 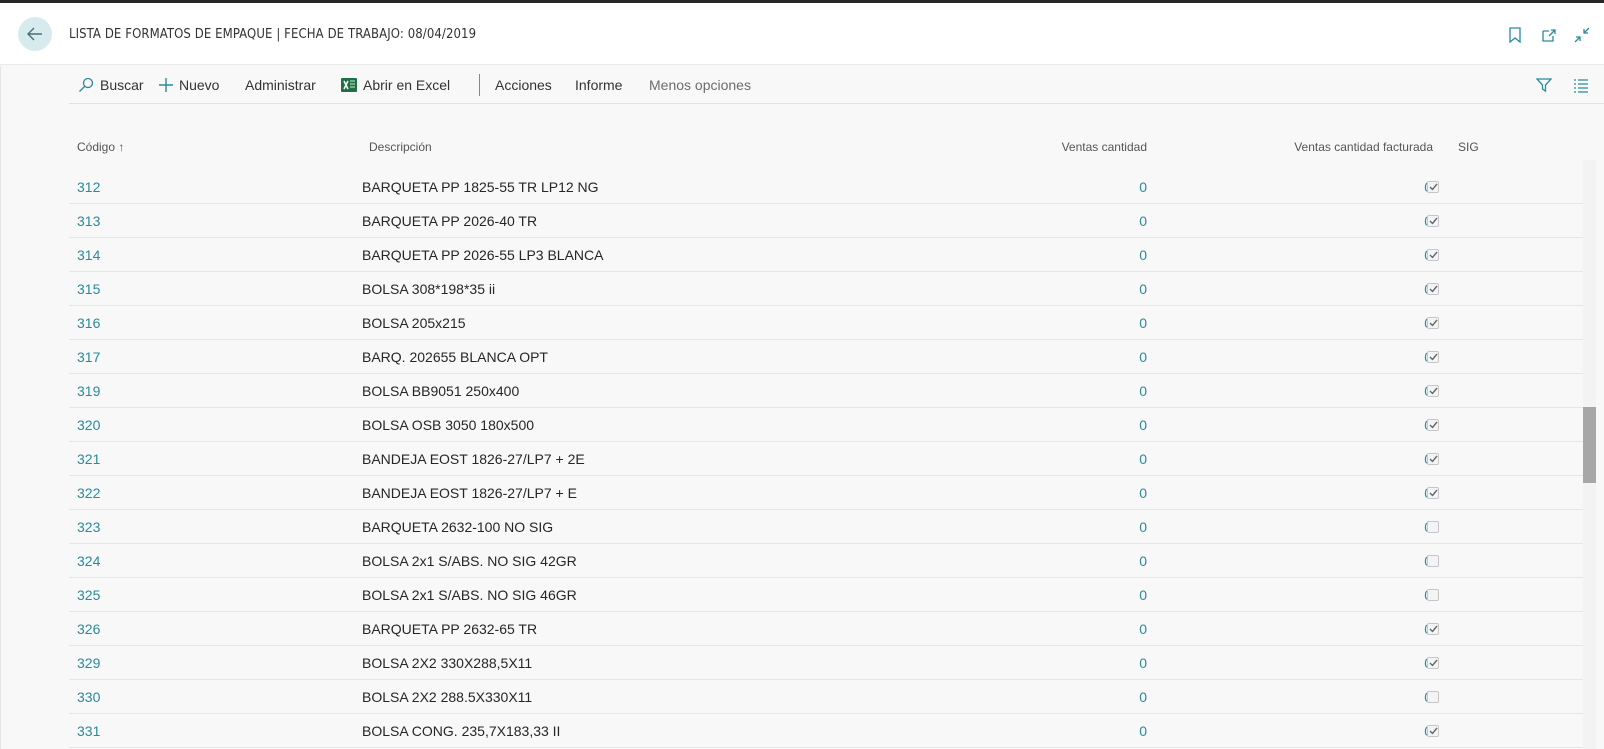 What do you see at coordinates (826, 391) in the screenshot?
I see `table-row: 319BOLSA BB9051 250x40000` at bounding box center [826, 391].